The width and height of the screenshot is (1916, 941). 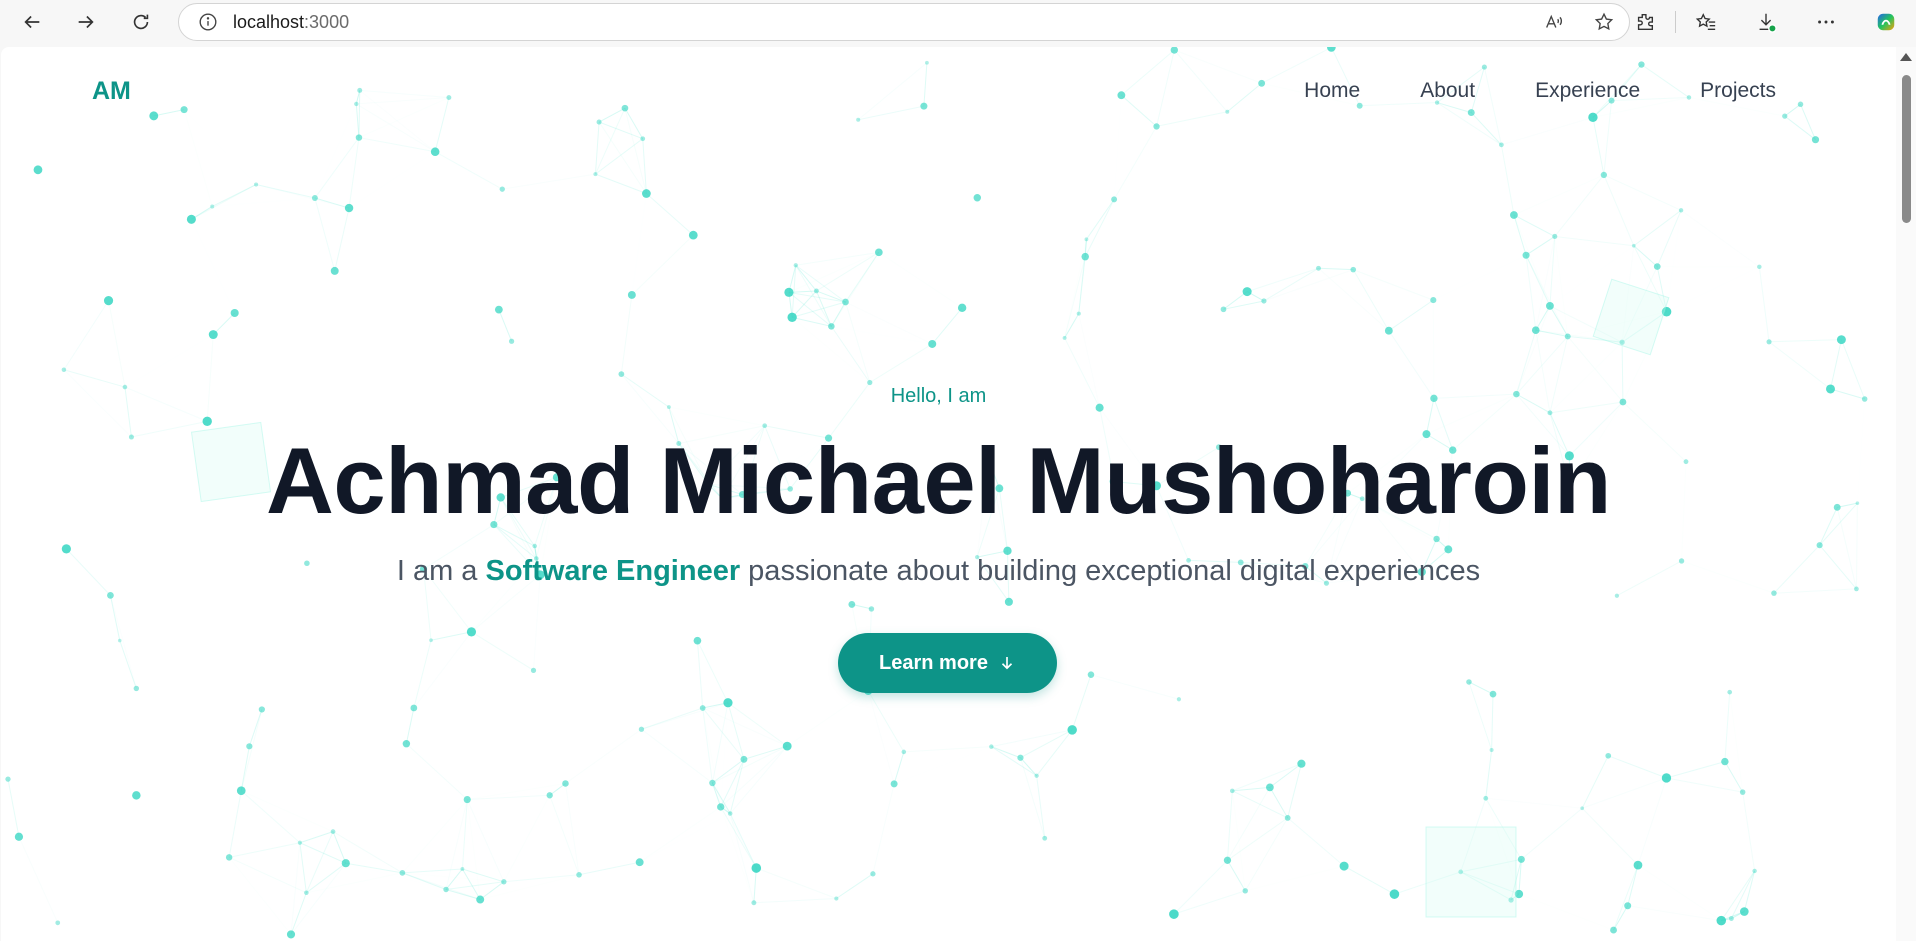 I want to click on nav-home: Home, so click(x=1332, y=91).